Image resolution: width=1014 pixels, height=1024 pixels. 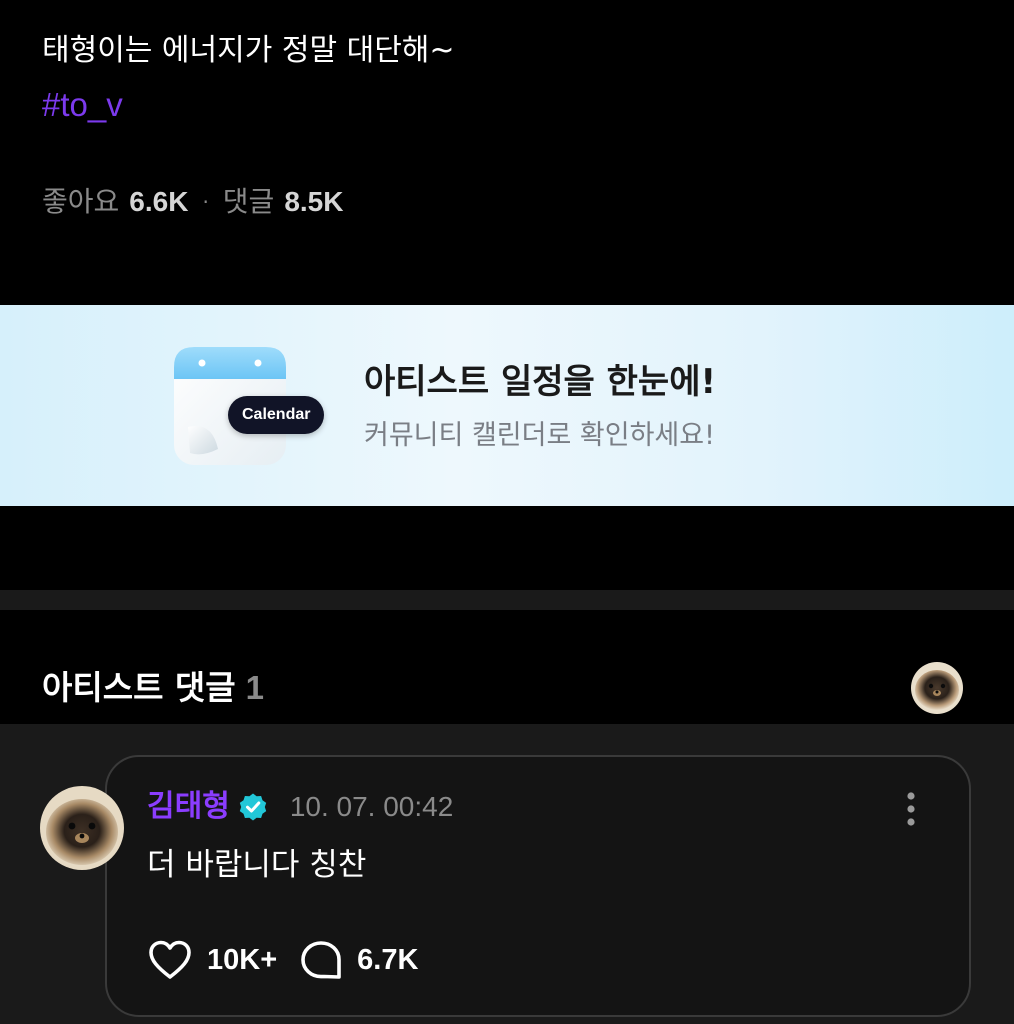 What do you see at coordinates (282, 960) in the screenshot?
I see `comment-actions: 10K+ 6.7K` at bounding box center [282, 960].